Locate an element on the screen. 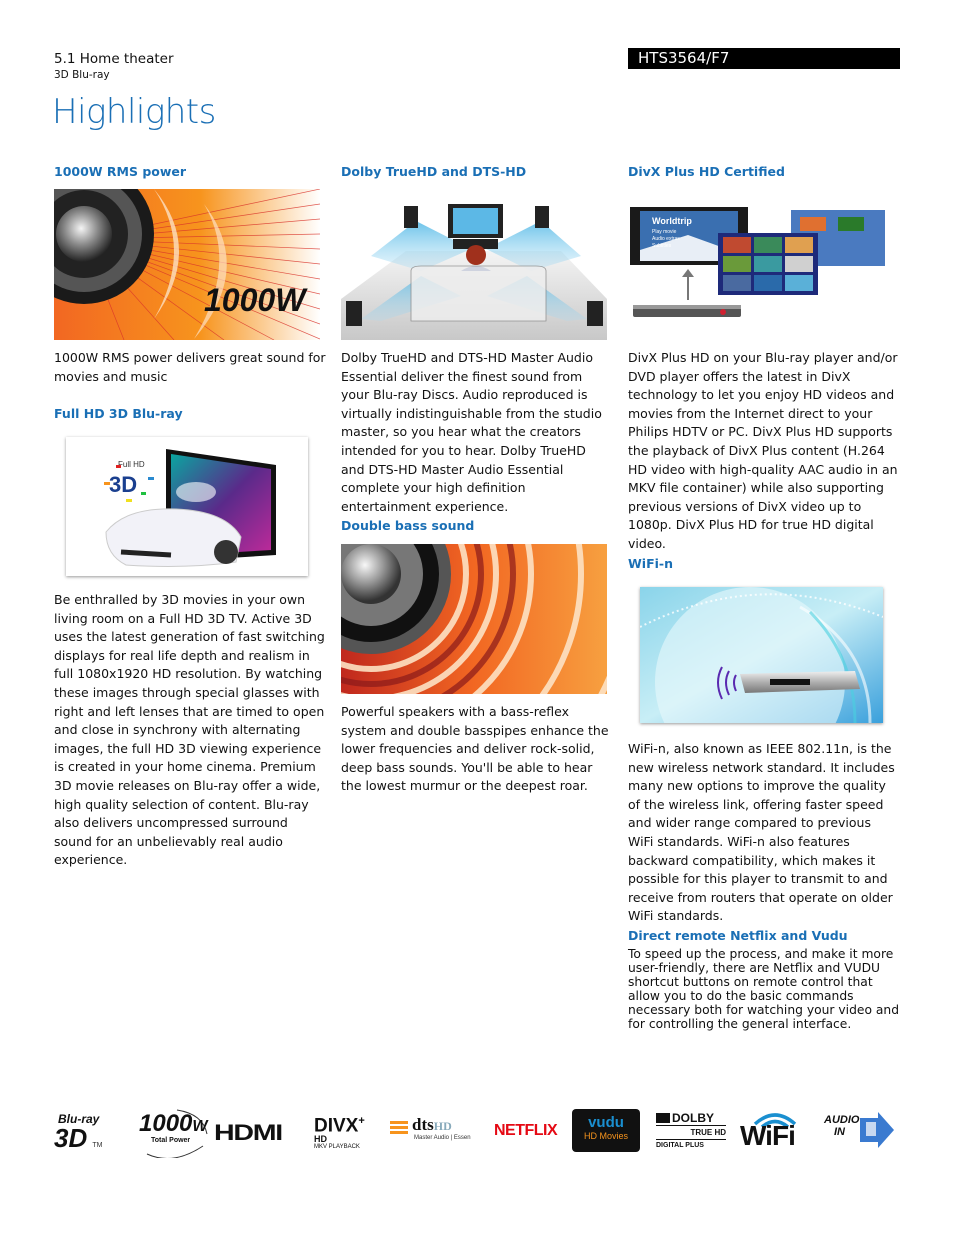  trademark-text: TM is located at coordinates (97, 1145).